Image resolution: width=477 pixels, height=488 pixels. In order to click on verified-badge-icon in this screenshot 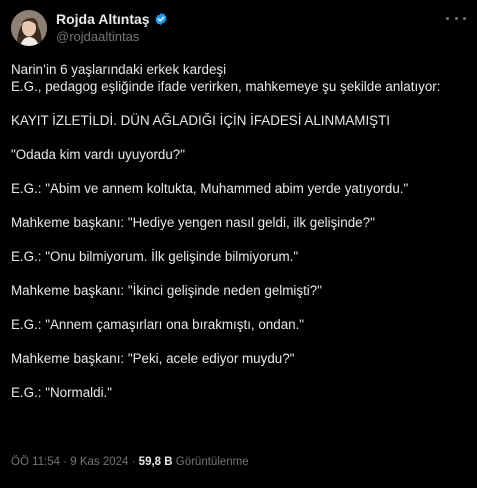, I will do `click(161, 19)`.